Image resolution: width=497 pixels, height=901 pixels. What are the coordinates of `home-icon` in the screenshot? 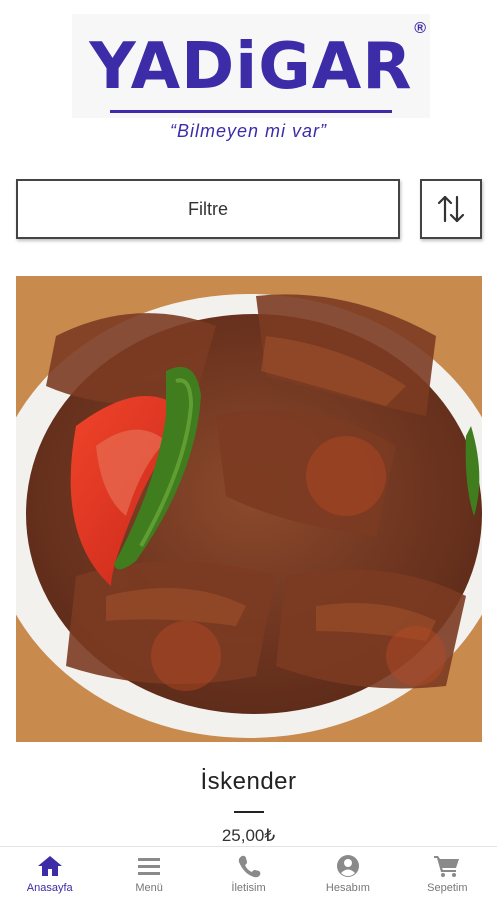 It's located at (49, 866).